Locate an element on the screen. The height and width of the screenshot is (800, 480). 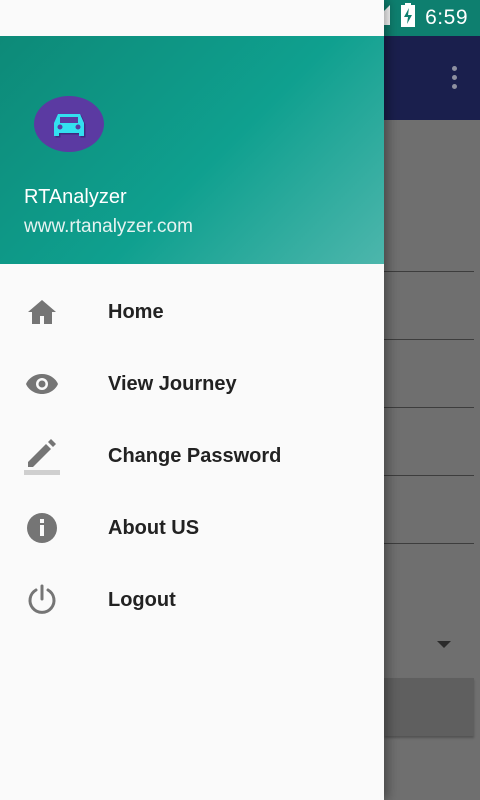
status-time: 6:59 is located at coordinates (446, 17).